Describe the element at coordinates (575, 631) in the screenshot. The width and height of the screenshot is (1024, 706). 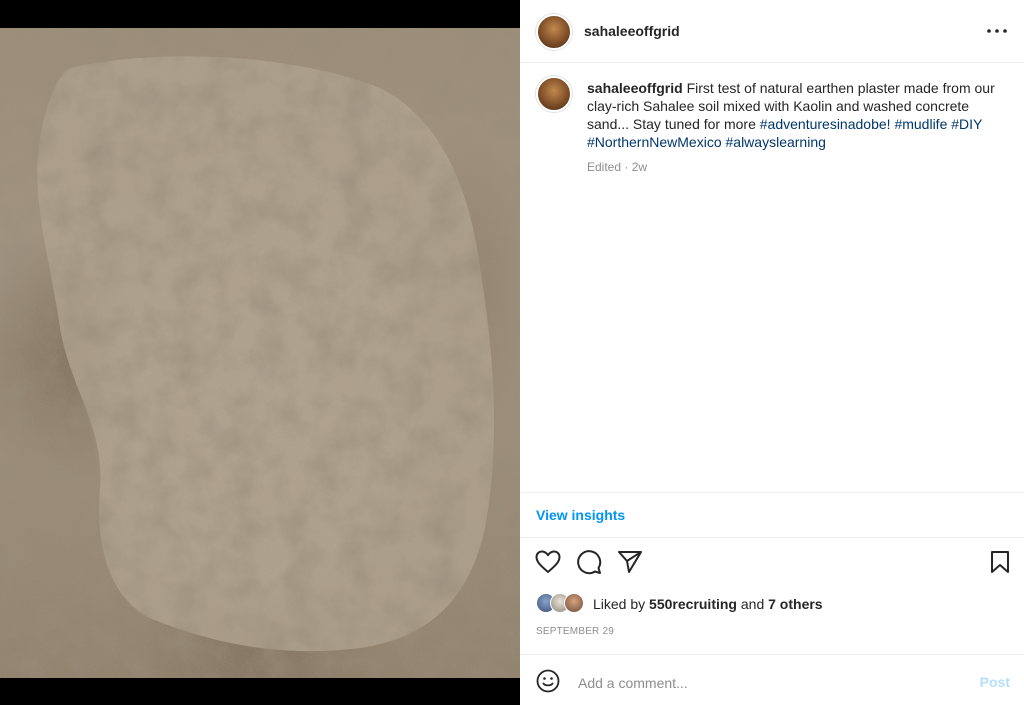
I see `post-date: SEPTEMBER 29` at that location.